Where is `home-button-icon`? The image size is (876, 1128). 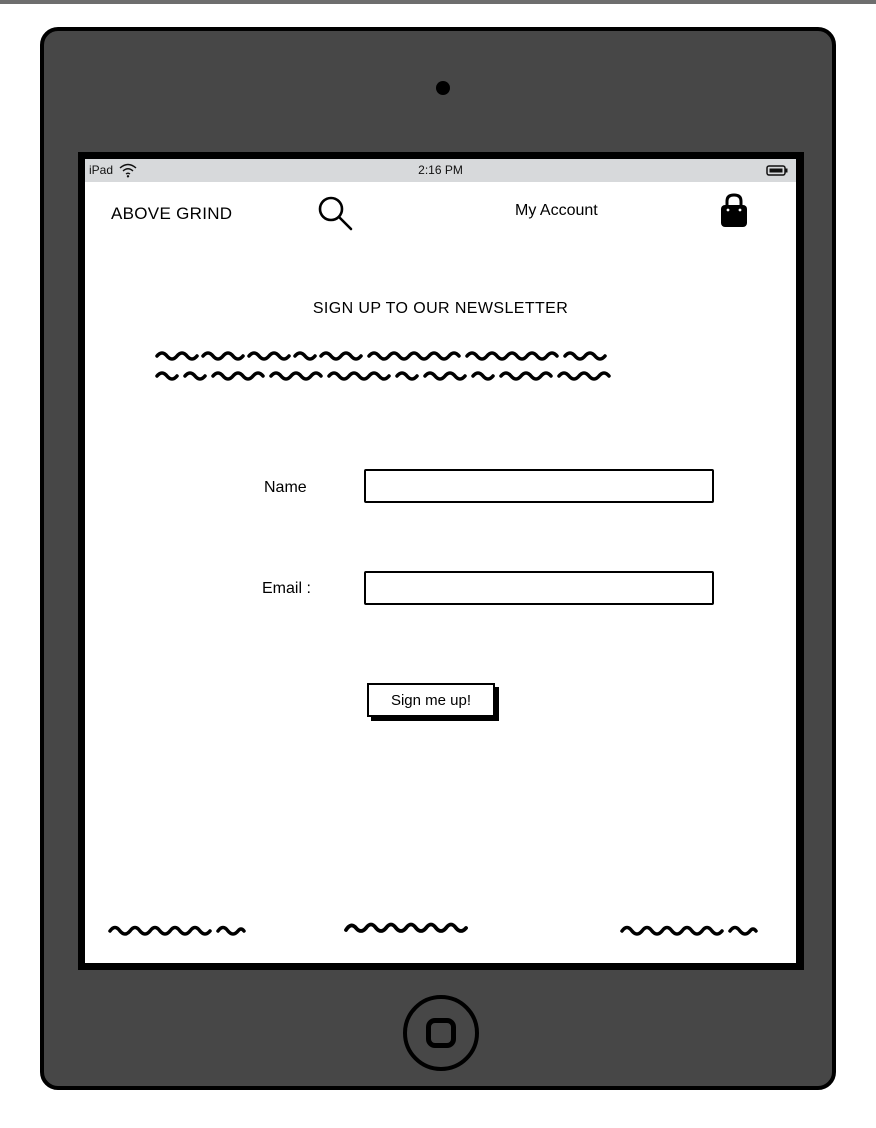
home-button-icon is located at coordinates (441, 1033).